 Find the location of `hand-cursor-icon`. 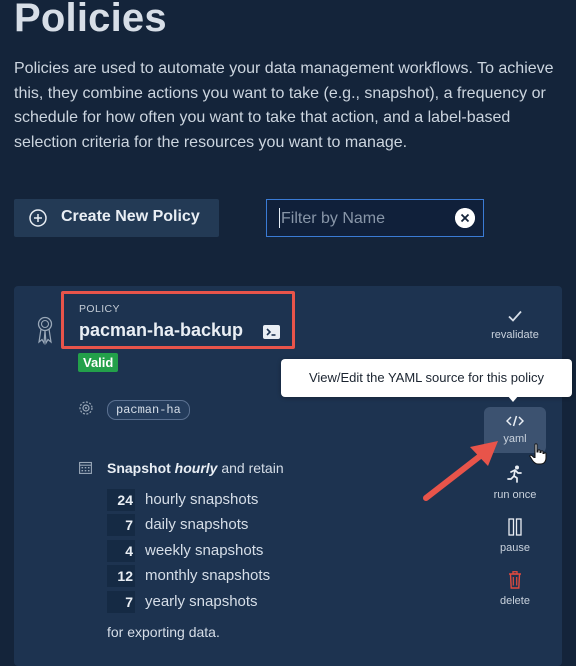

hand-cursor-icon is located at coordinates (538, 454).